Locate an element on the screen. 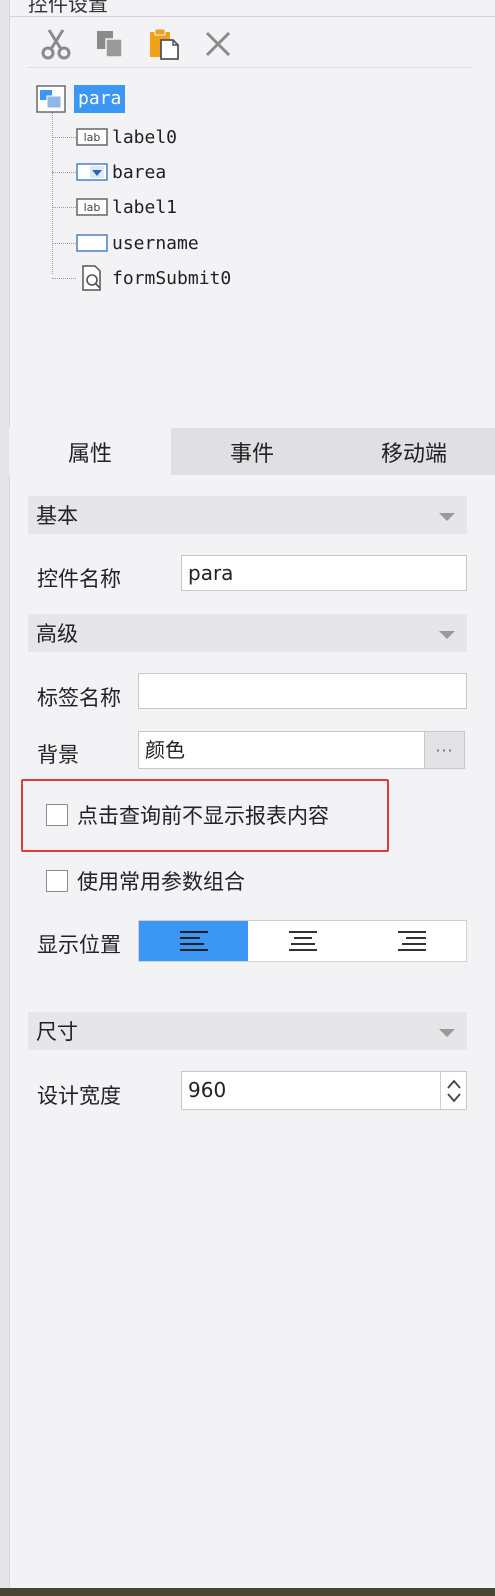 This screenshot has width=495, height=1596. align-center-button is located at coordinates (302, 941).